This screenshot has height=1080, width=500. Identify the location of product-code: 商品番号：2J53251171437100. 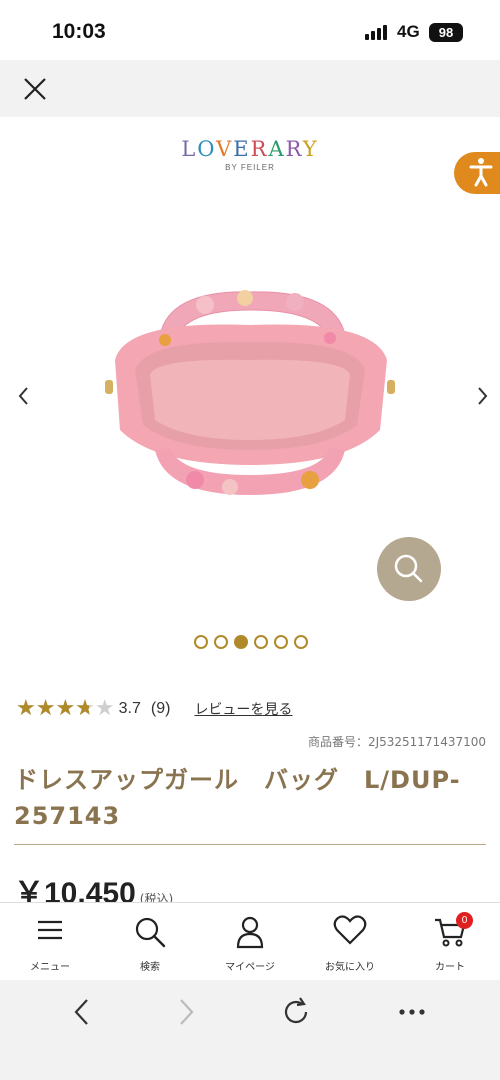
(396, 742).